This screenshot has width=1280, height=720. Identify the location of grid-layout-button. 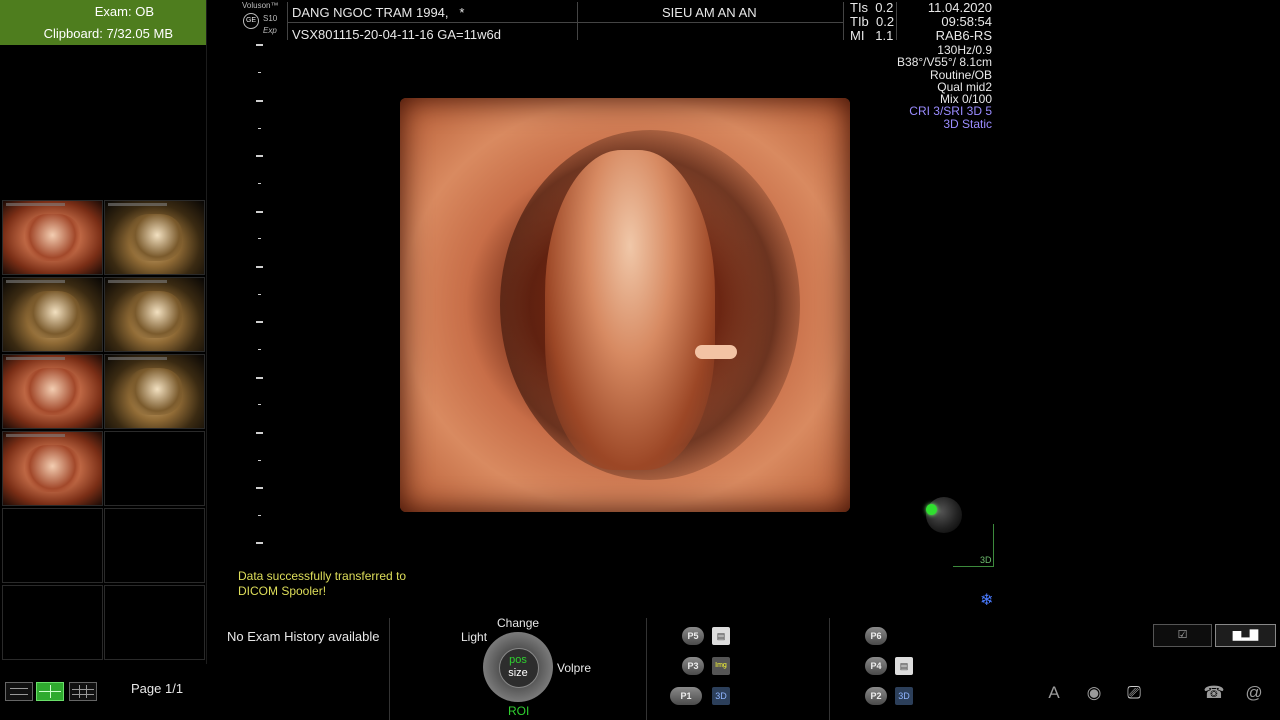
(83, 691).